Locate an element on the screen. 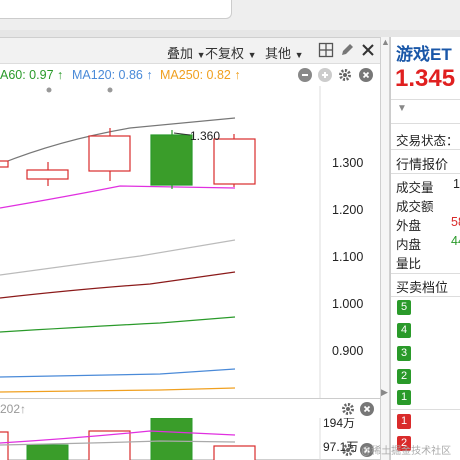 Image resolution: width=460 pixels, height=460 pixels. bid-level-badge: 3 is located at coordinates (404, 353).